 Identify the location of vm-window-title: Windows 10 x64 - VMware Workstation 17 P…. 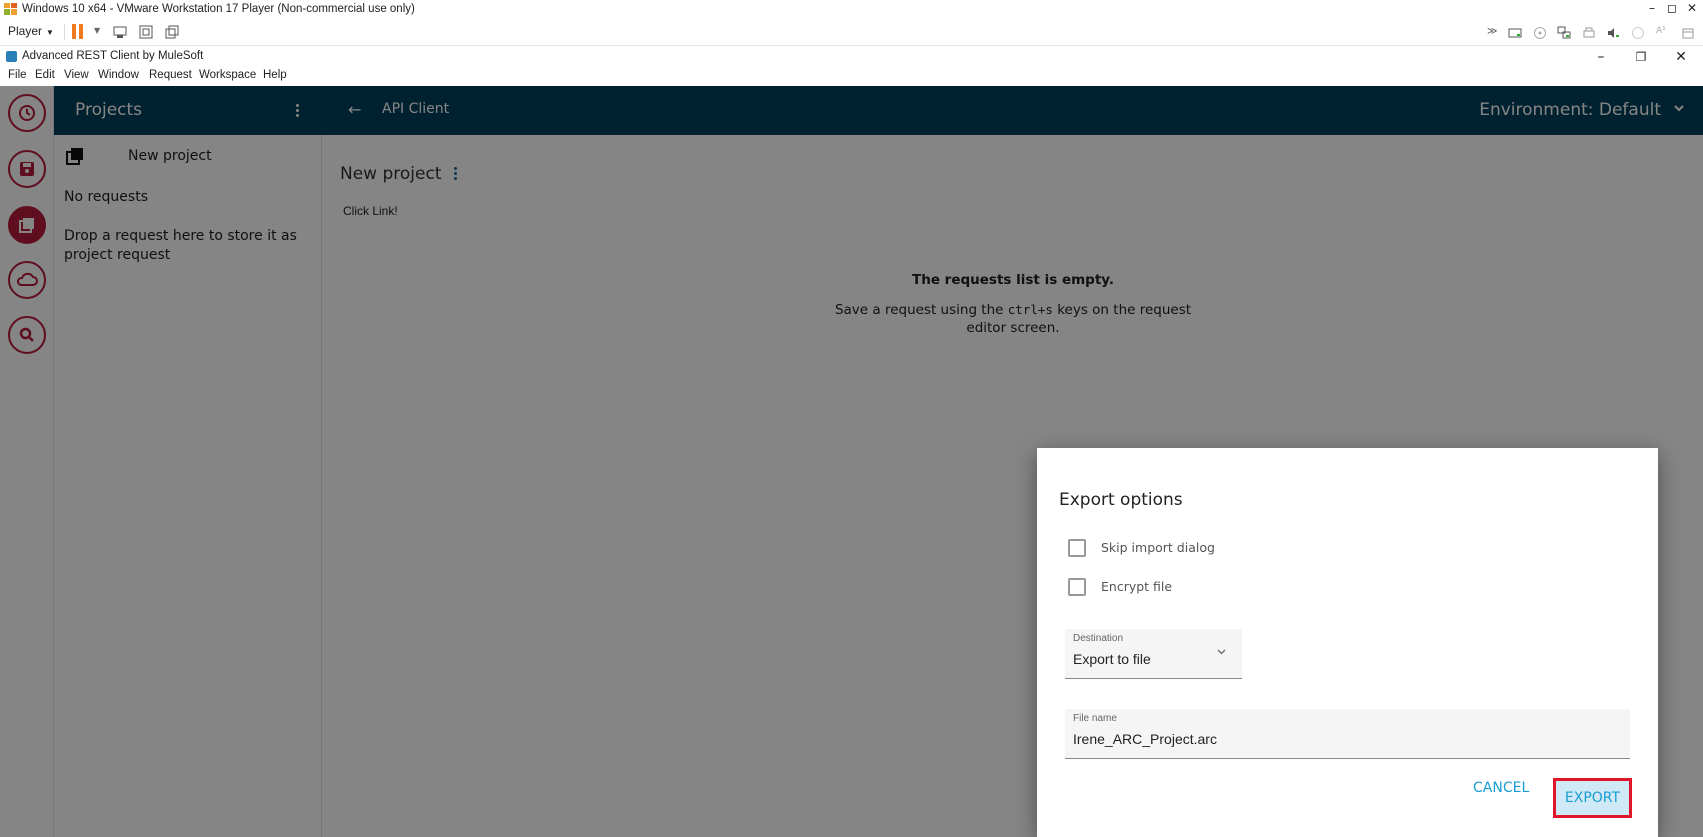
(218, 9).